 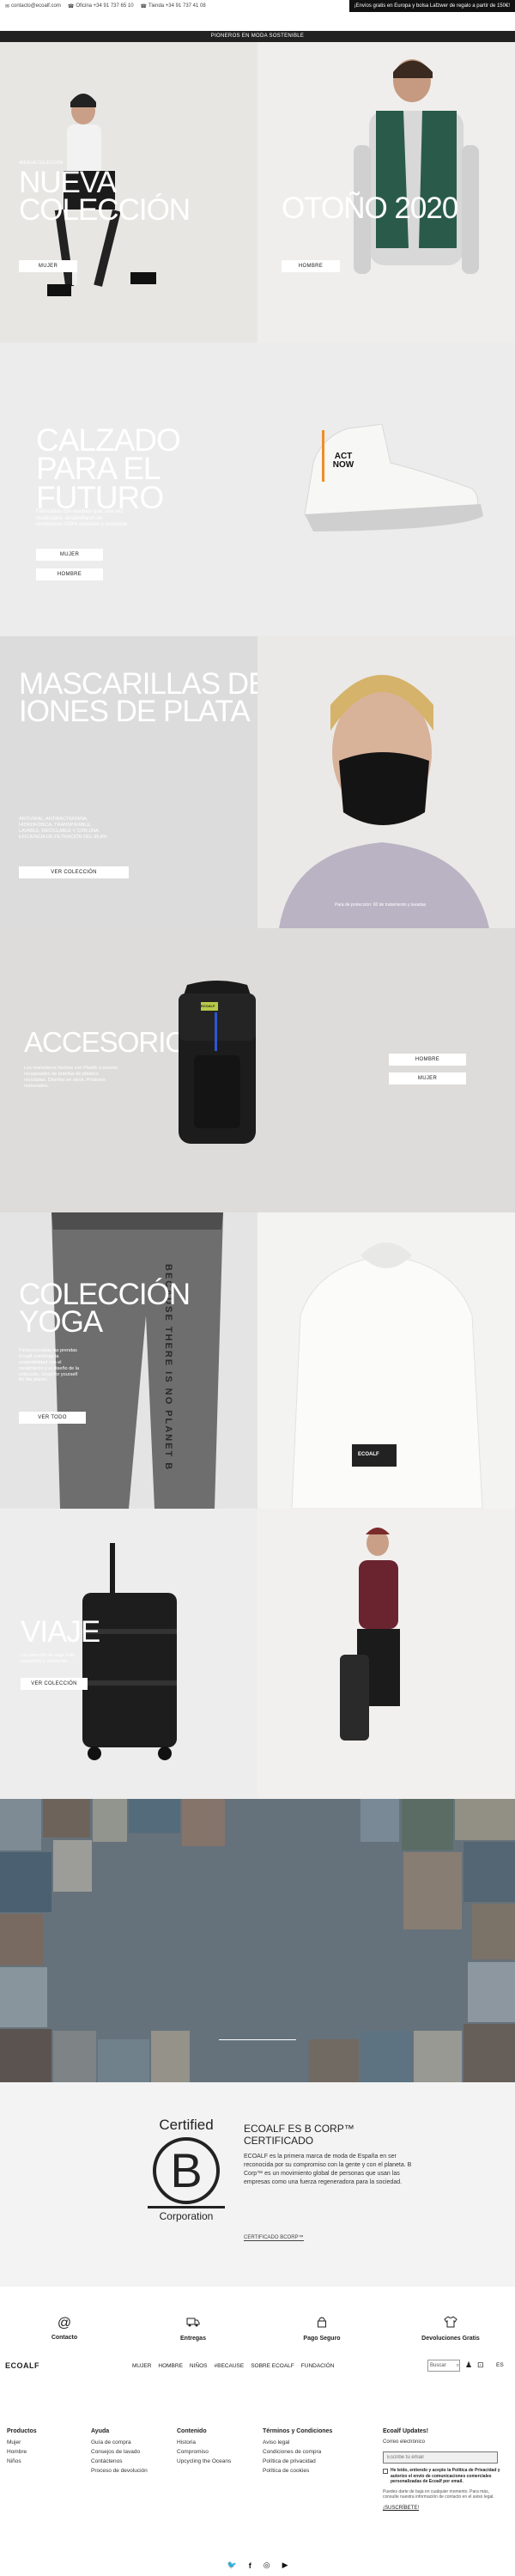 I want to click on footer-link: Guía de compra, so click(x=119, y=2442).